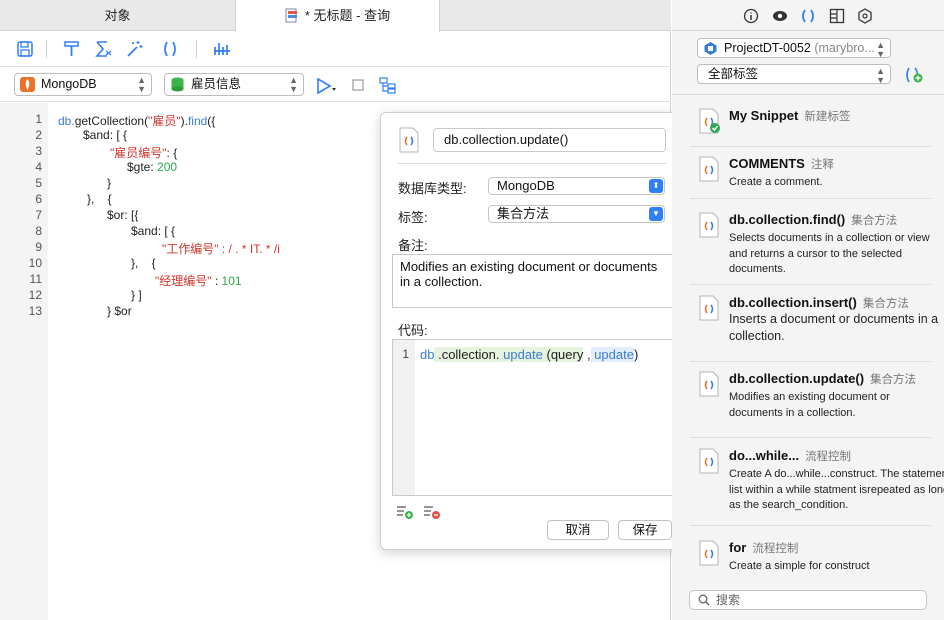 The image size is (944, 620). Describe the element at coordinates (134, 49) in the screenshot. I see `magic-wand-icon` at that location.